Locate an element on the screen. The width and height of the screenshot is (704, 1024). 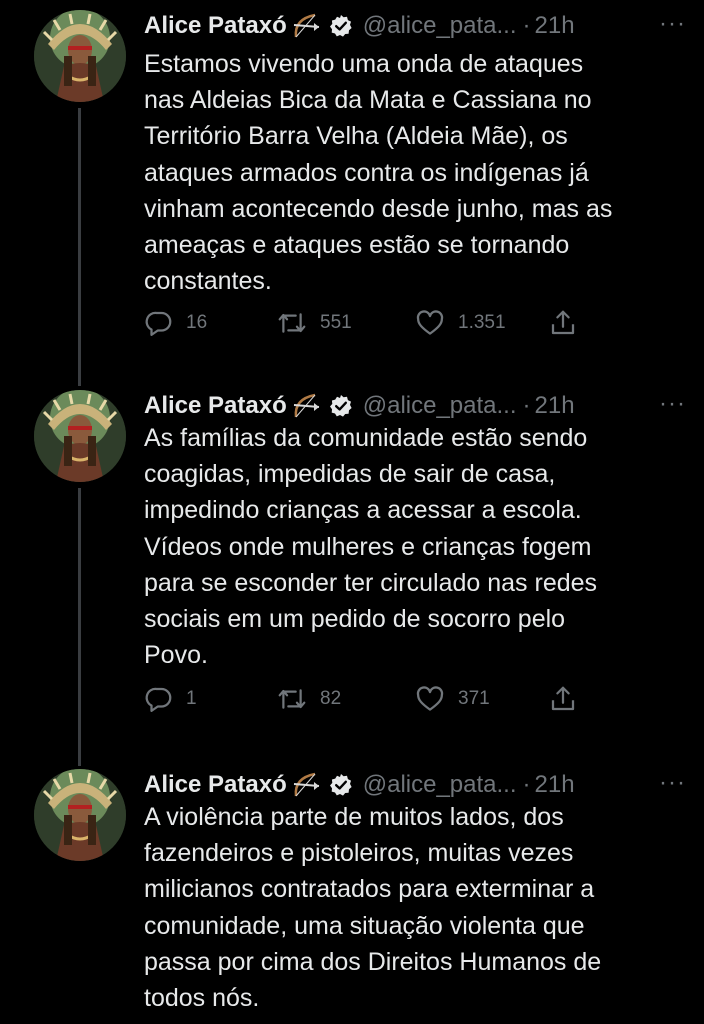
tweet-text-line: sociais em um pedido de socorro pelo is located at coordinates (355, 619).